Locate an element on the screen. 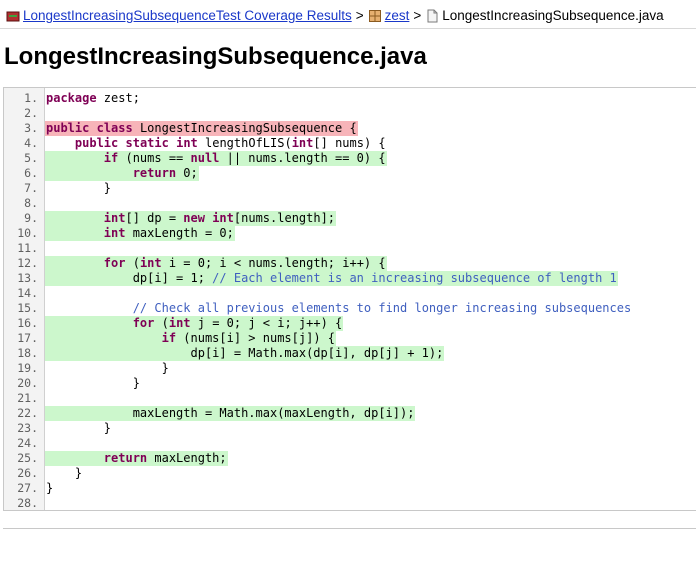 The image size is (696, 581). line-number: 14. is located at coordinates (27, 293).